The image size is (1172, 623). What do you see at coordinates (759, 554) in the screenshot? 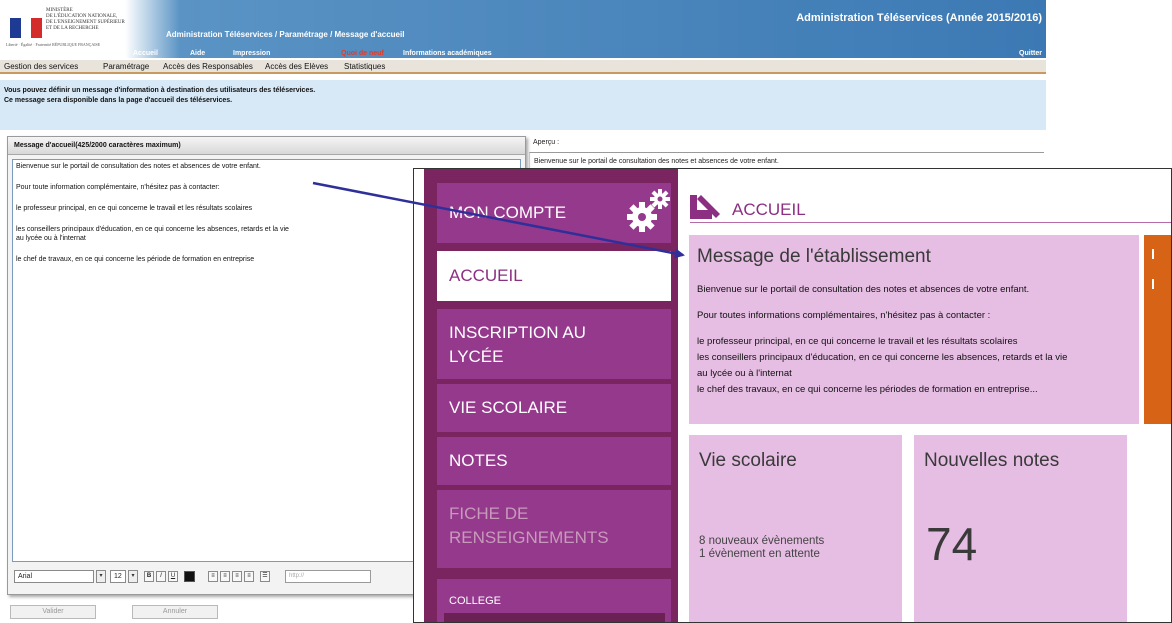
I see `pending-events-count: 1 évènement en attente` at bounding box center [759, 554].